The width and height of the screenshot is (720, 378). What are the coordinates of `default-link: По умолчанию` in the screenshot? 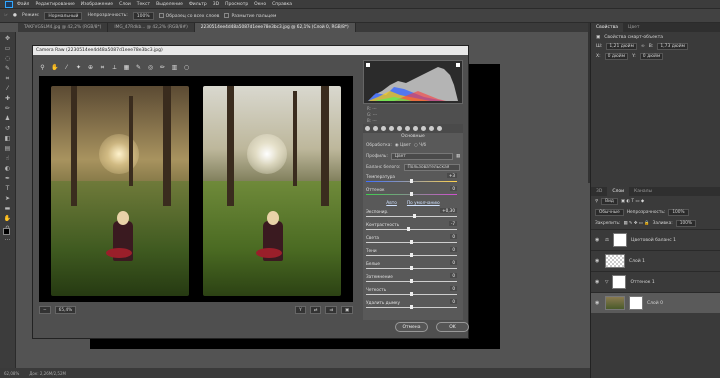 It's located at (423, 203).